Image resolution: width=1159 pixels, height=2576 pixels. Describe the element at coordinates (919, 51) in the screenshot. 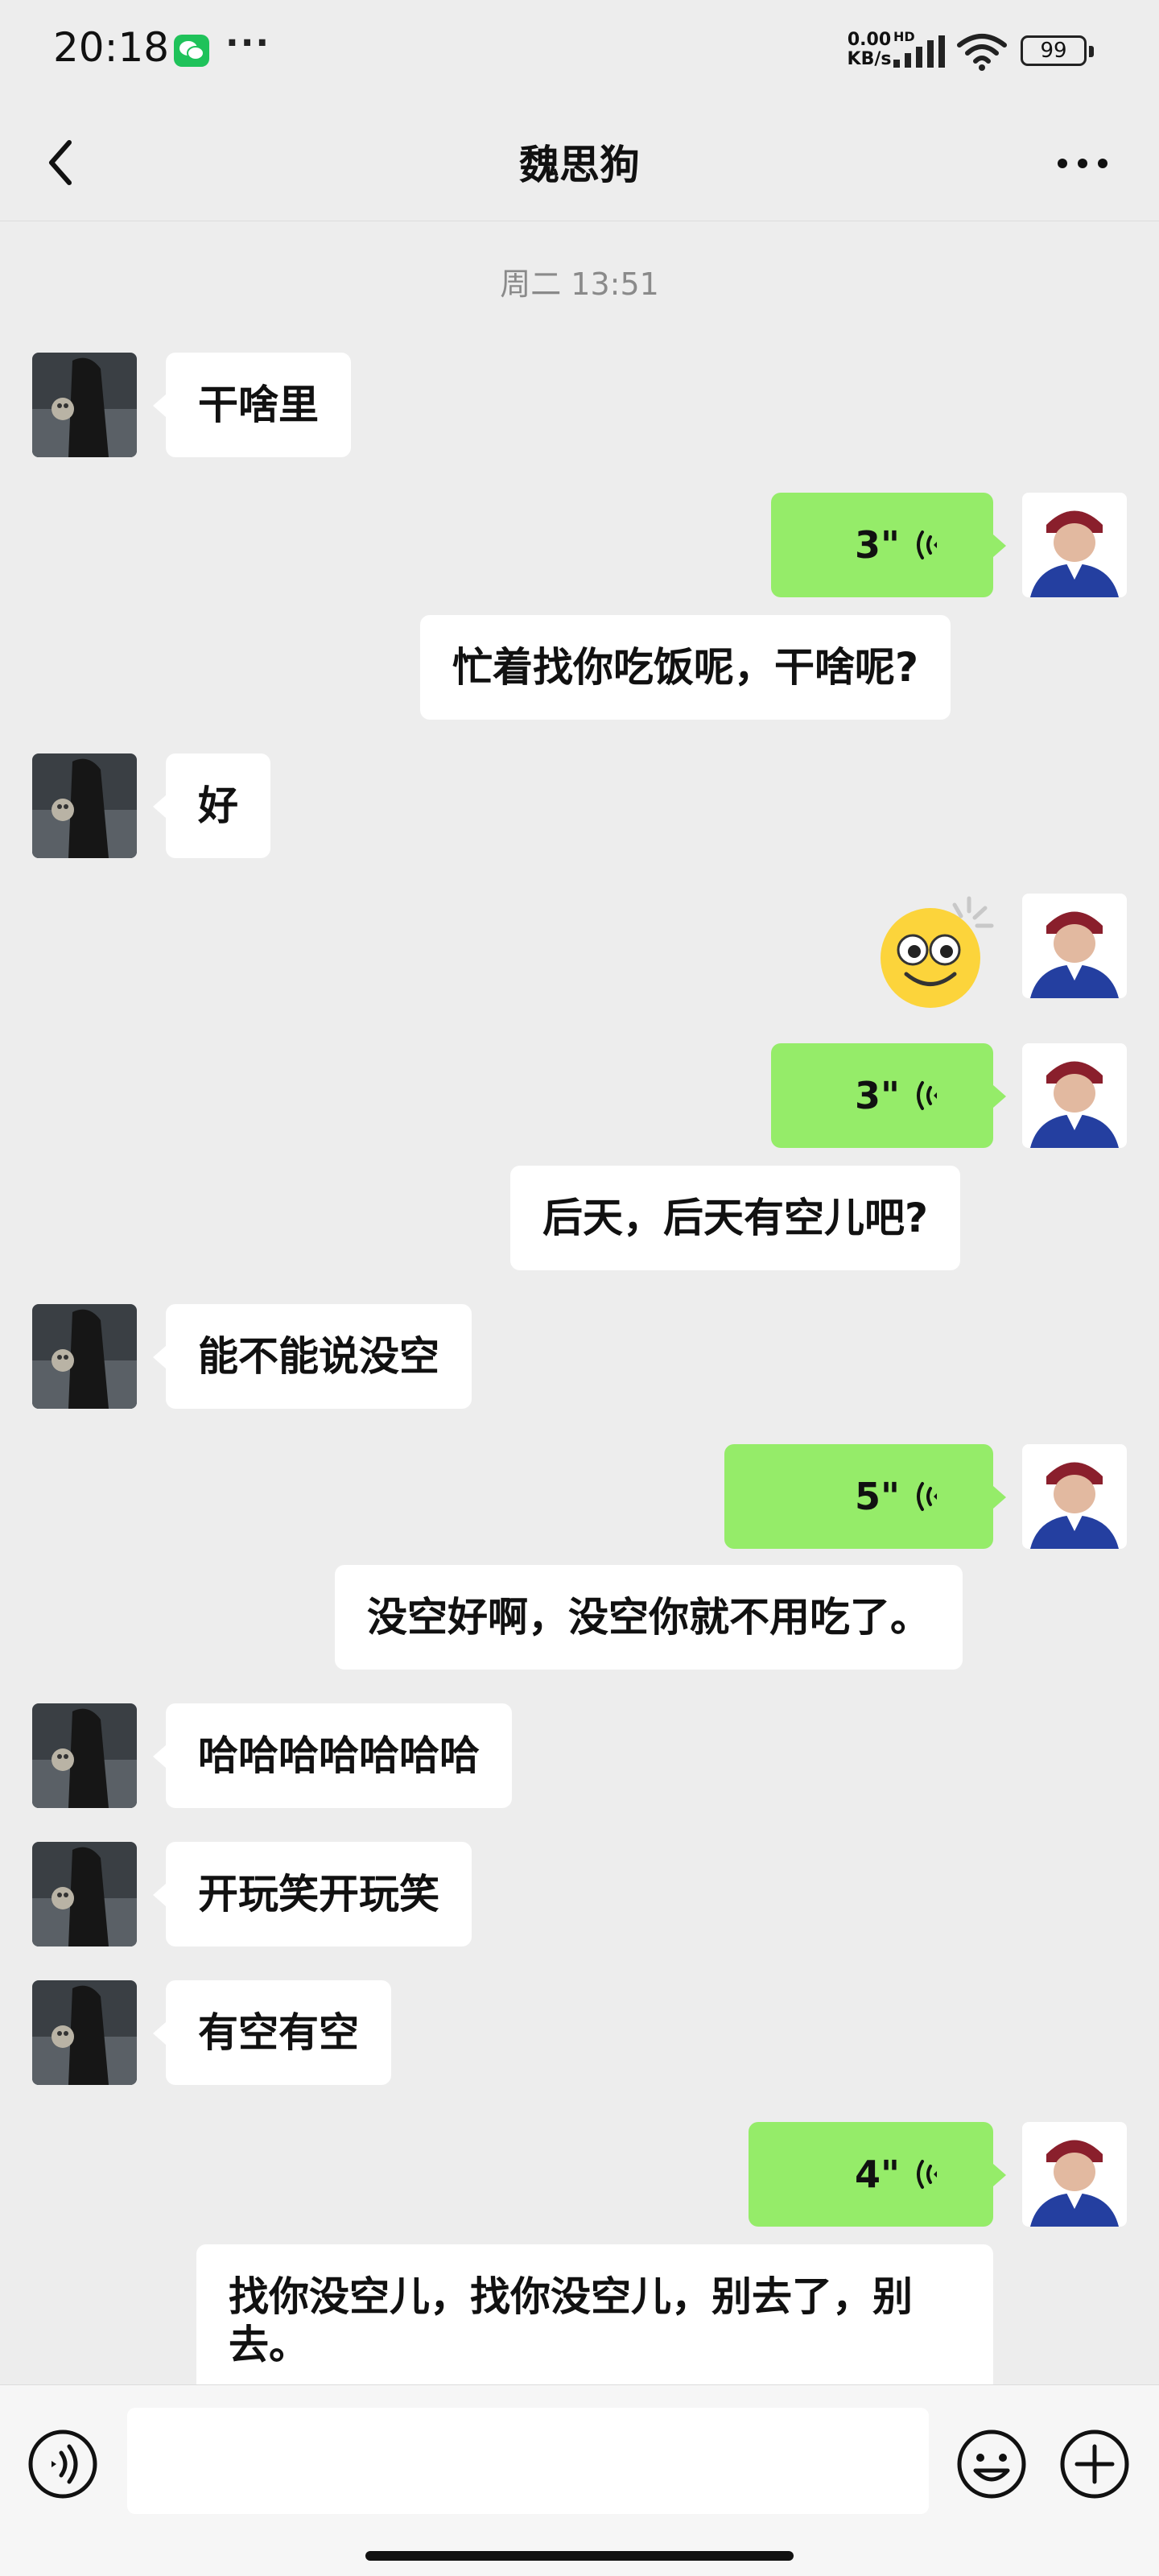

I see `signal-icon` at that location.